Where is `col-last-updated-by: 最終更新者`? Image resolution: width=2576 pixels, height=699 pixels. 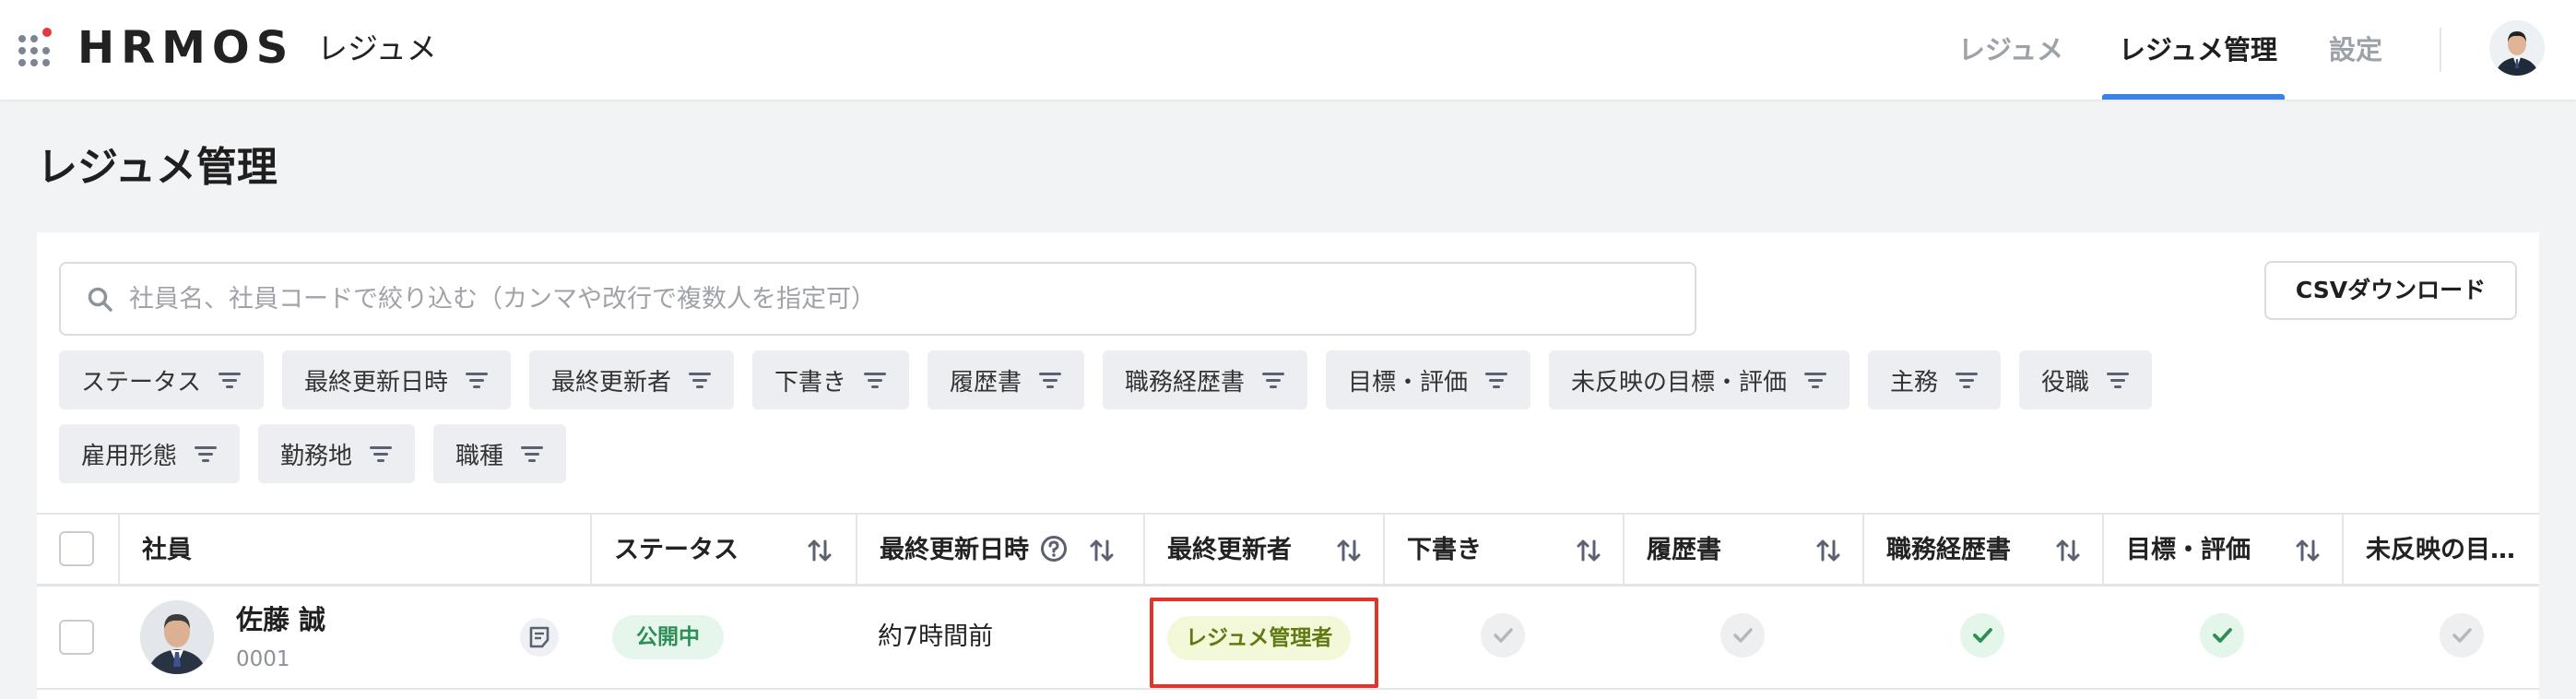 col-last-updated-by: 最終更新者 is located at coordinates (1263, 550).